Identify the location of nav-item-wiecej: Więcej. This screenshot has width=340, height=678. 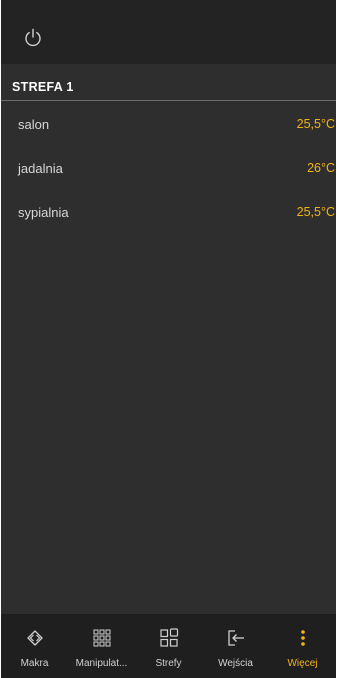
(302, 646).